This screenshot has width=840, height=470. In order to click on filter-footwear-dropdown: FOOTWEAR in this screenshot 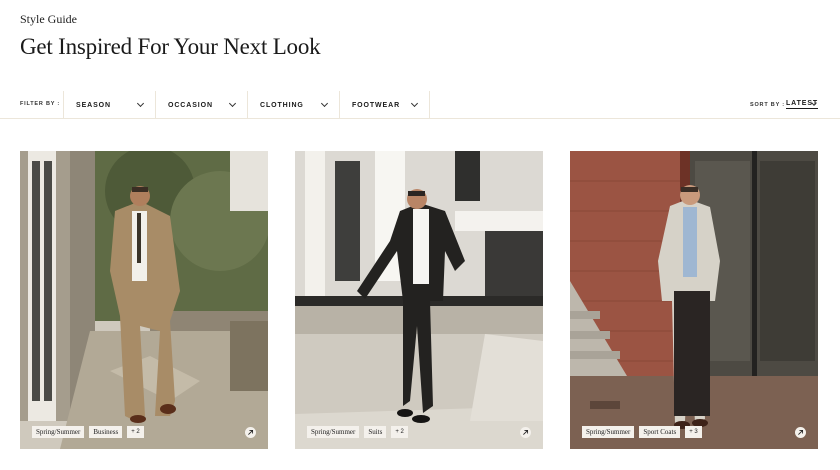, I will do `click(384, 105)`.